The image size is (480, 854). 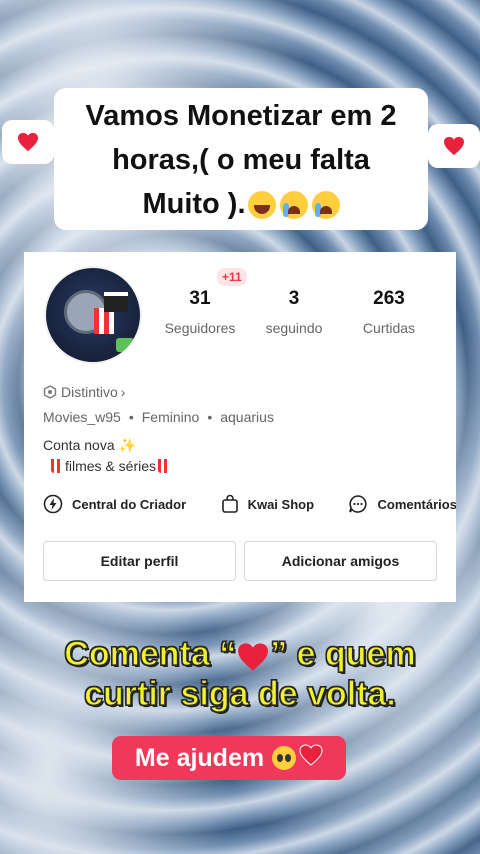 I want to click on likes-count: 263, so click(x=389, y=298).